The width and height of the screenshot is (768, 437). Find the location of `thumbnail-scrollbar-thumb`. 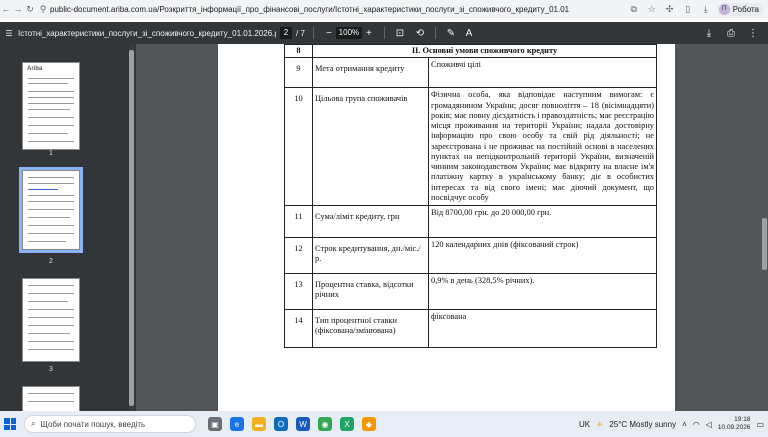

thumbnail-scrollbar-thumb is located at coordinates (131, 228).